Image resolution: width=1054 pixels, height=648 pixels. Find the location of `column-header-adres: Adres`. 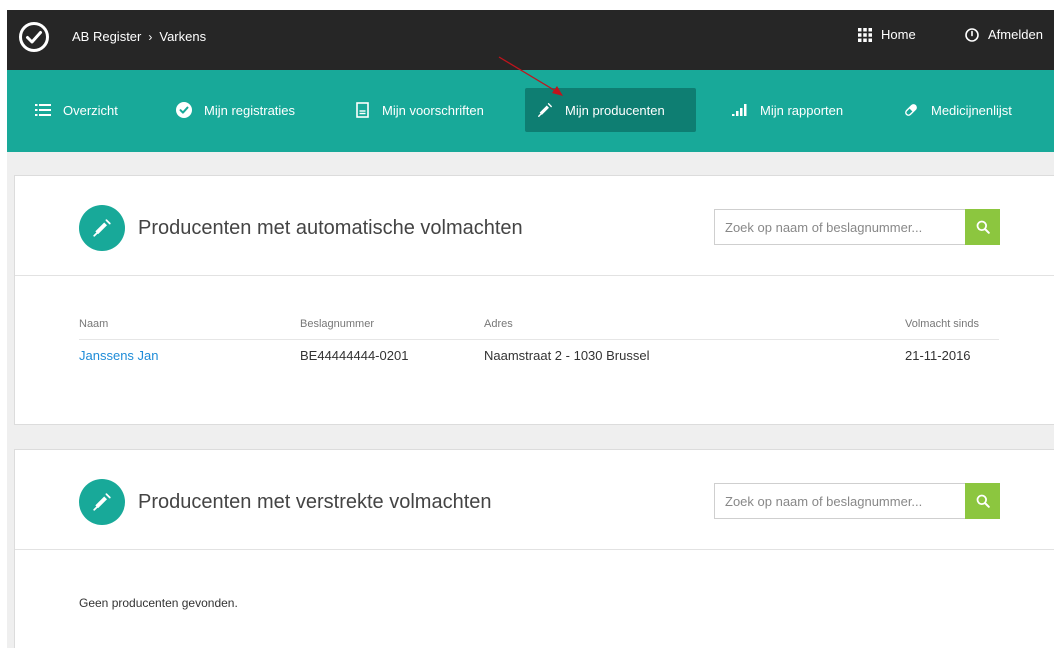

column-header-adres: Adres is located at coordinates (498, 324).